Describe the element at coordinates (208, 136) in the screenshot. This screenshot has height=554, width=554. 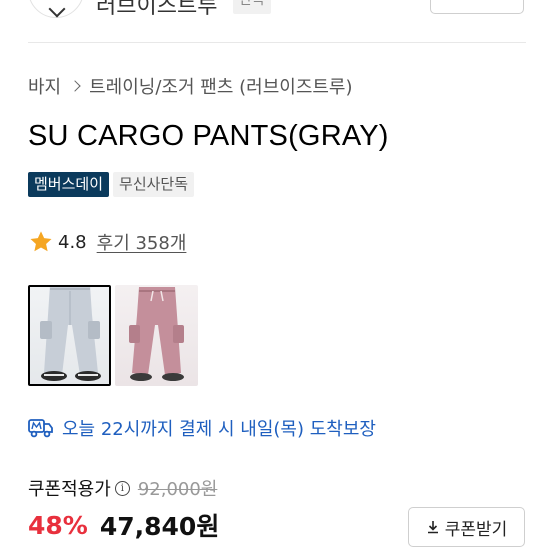
I see `product-title: SU CARGO PANTS(GRAY)` at that location.